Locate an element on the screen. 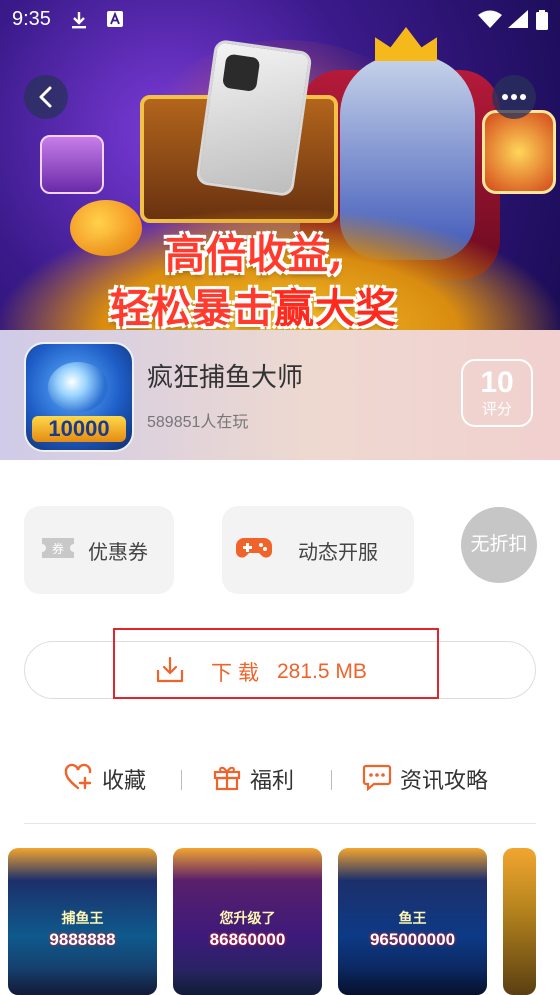 This screenshot has width=560, height=995. tab-favorite: 收藏 is located at coordinates (105, 779).